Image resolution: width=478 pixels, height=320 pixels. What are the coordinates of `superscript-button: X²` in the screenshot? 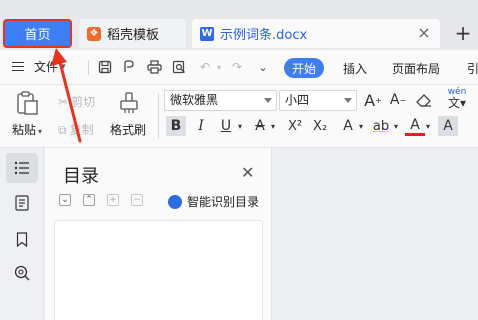 It's located at (295, 126).